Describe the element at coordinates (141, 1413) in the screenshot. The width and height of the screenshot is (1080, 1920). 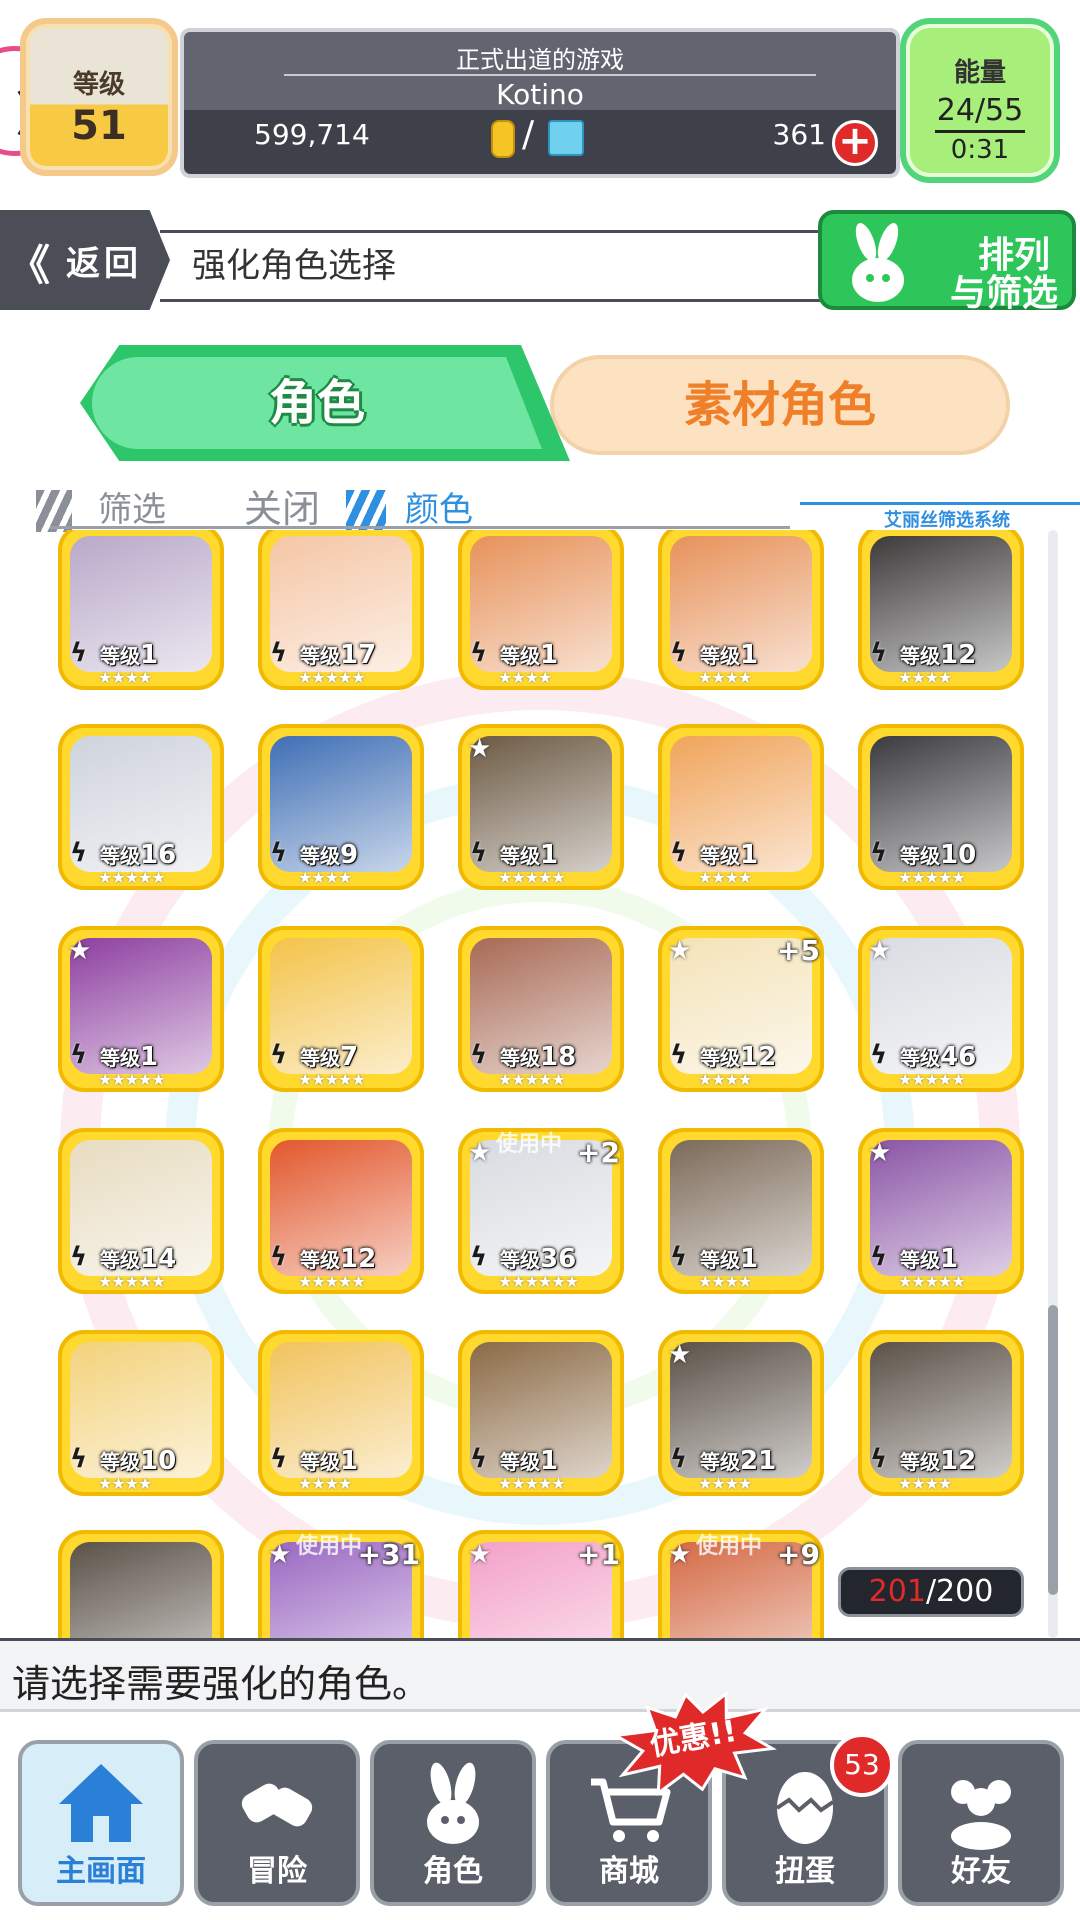
I see `character-card: ϟ 等级10 ★★★★` at that location.